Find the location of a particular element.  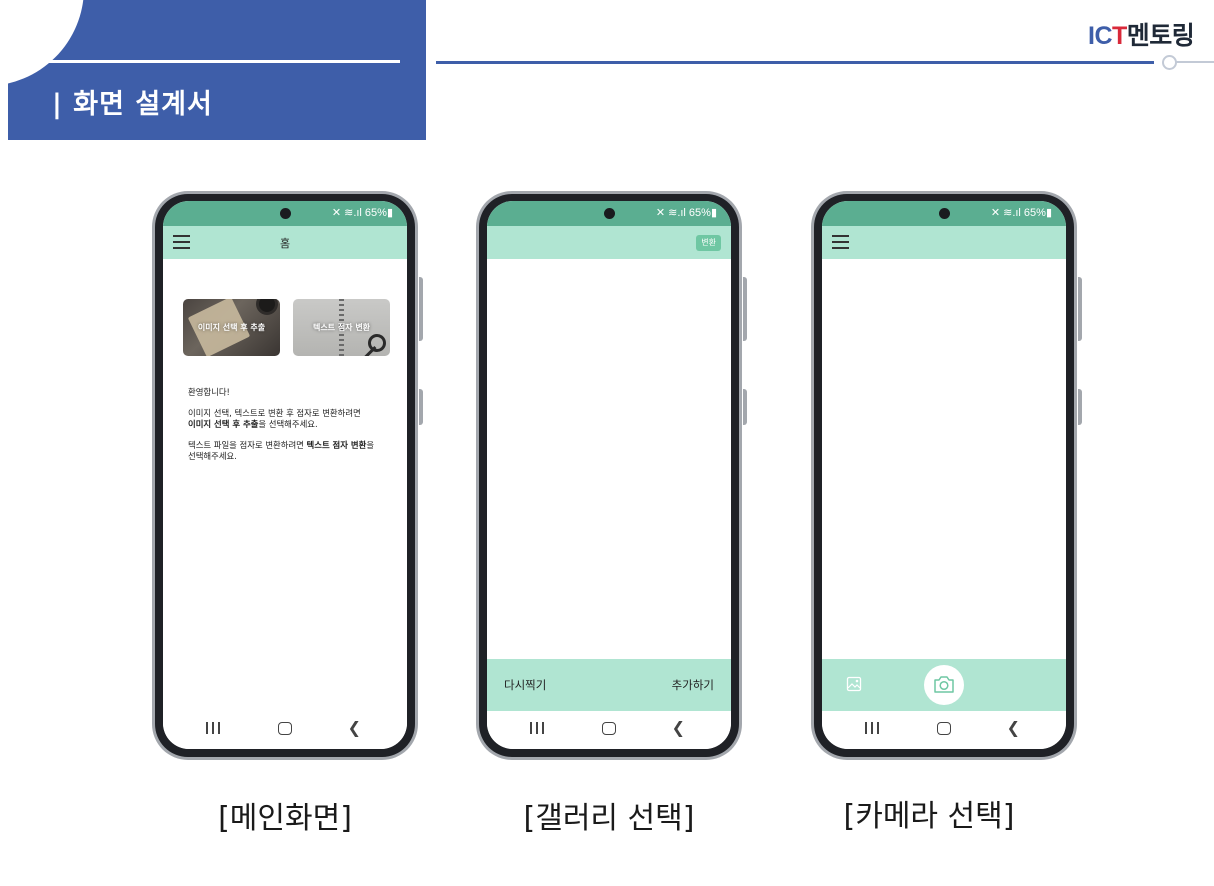

gallery-icon is located at coordinates (854, 684).